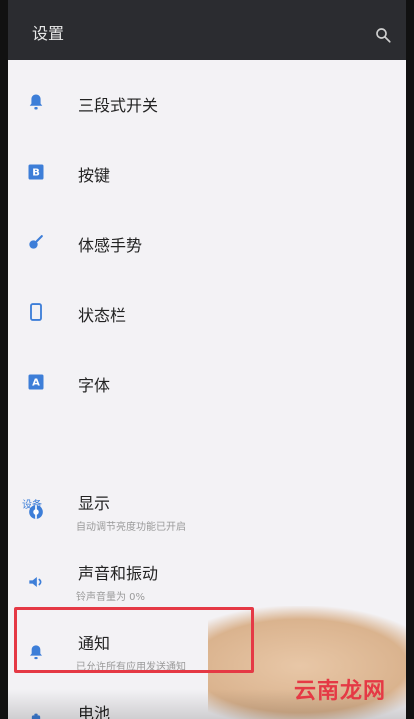 The image size is (414, 719). Describe the element at coordinates (207, 582) in the screenshot. I see `settings-item-sound: 声音和振动 铃声音量为 0%` at that location.